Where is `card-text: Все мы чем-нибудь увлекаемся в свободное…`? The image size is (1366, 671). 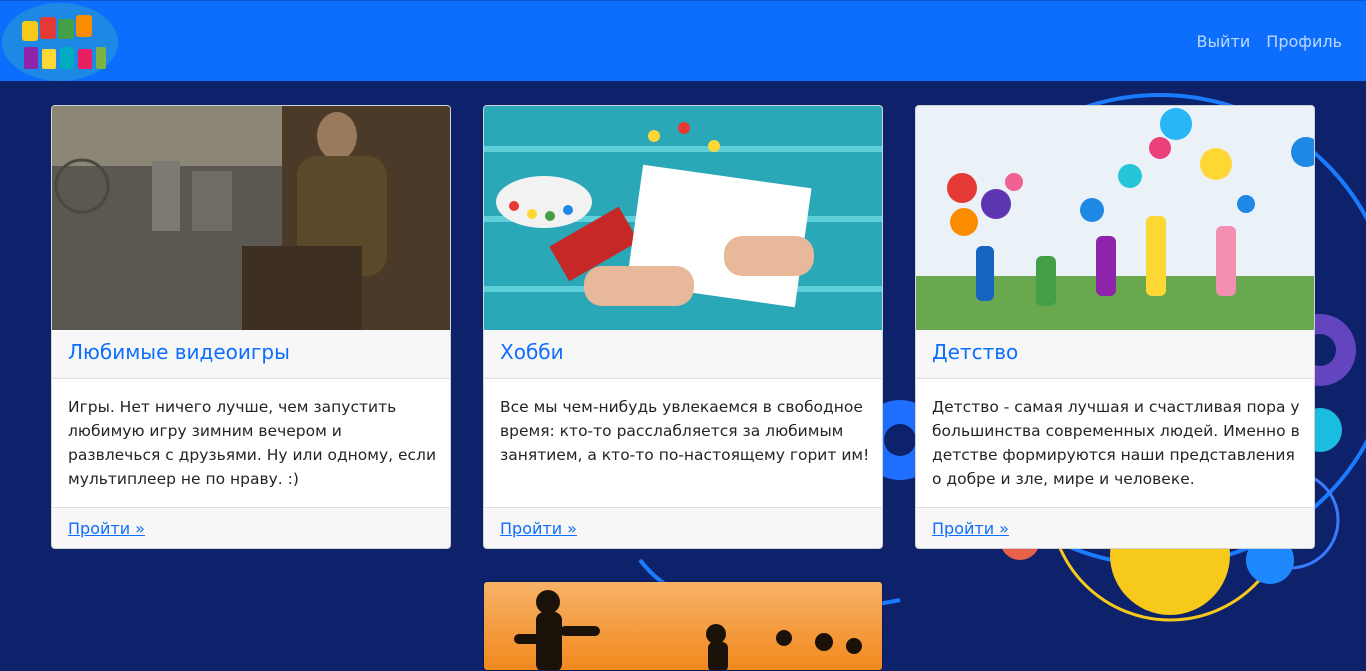
card-text: Все мы чем-нибудь увлекаемся в свободное… is located at coordinates (685, 431).